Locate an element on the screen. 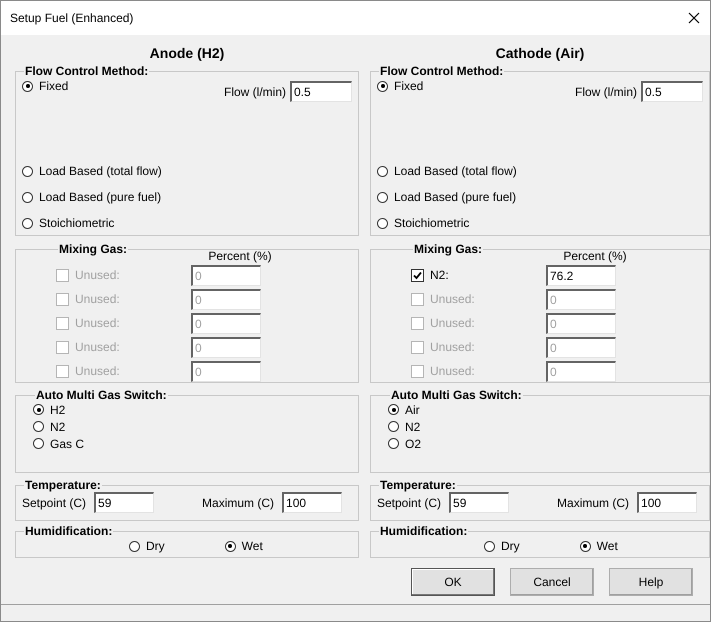  panel-heading: Anode (H2) is located at coordinates (187, 53).